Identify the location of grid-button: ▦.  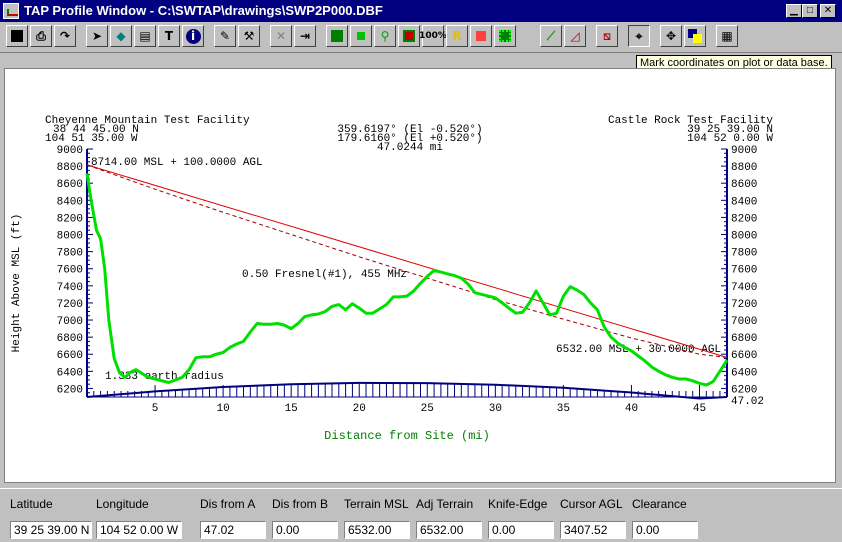
(727, 36).